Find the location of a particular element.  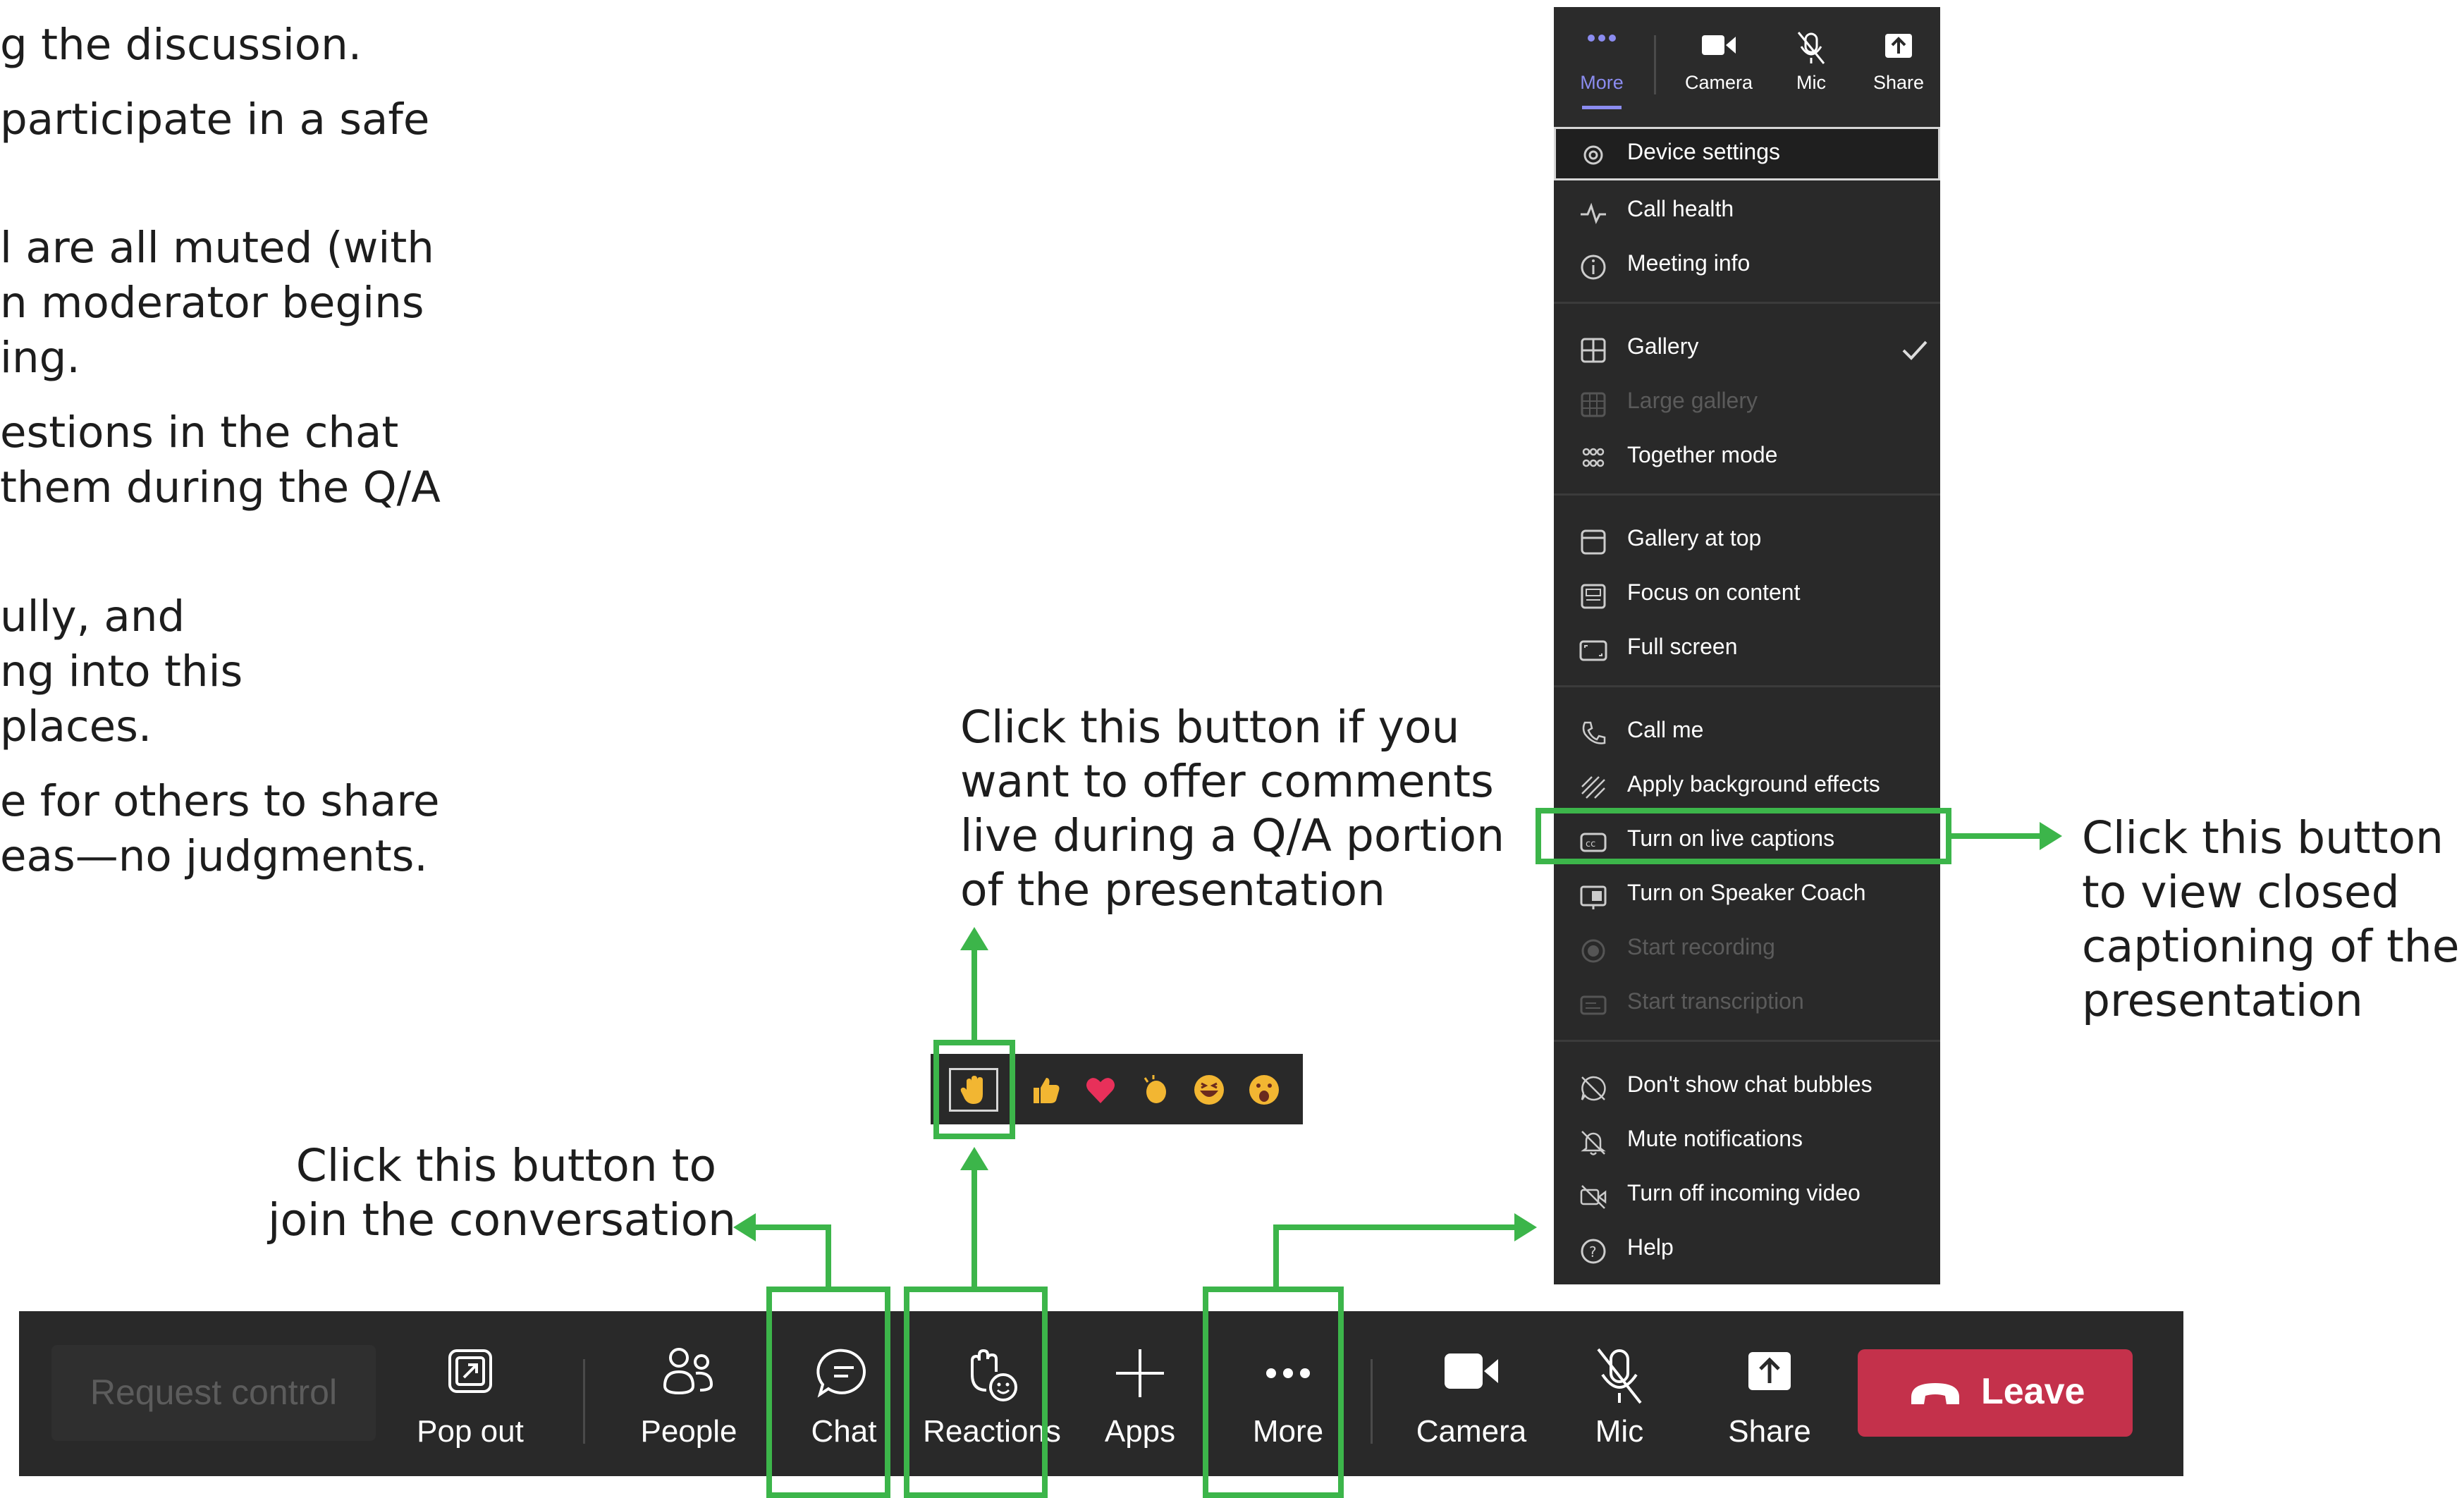

apps-button: Apps is located at coordinates (1140, 1393).